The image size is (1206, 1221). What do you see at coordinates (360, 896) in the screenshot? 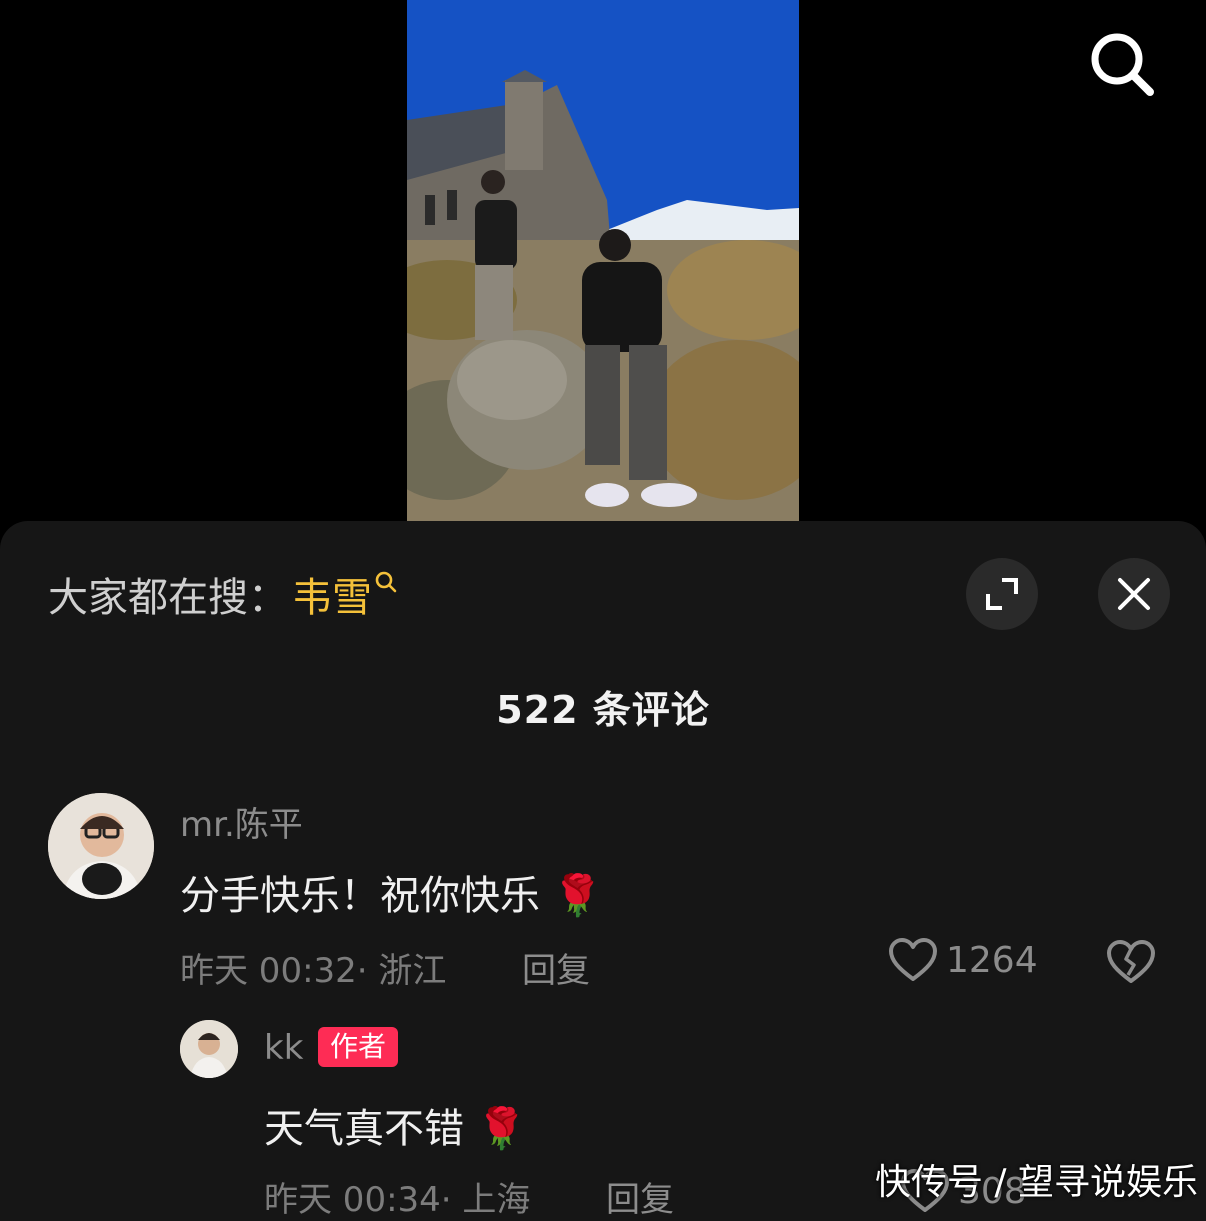
I see `comment-body: 分手快乐！祝你快乐` at bounding box center [360, 896].